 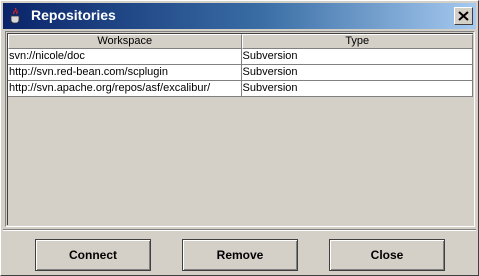 I want to click on workspace-cell: svn://nicole/doc, so click(x=125, y=57).